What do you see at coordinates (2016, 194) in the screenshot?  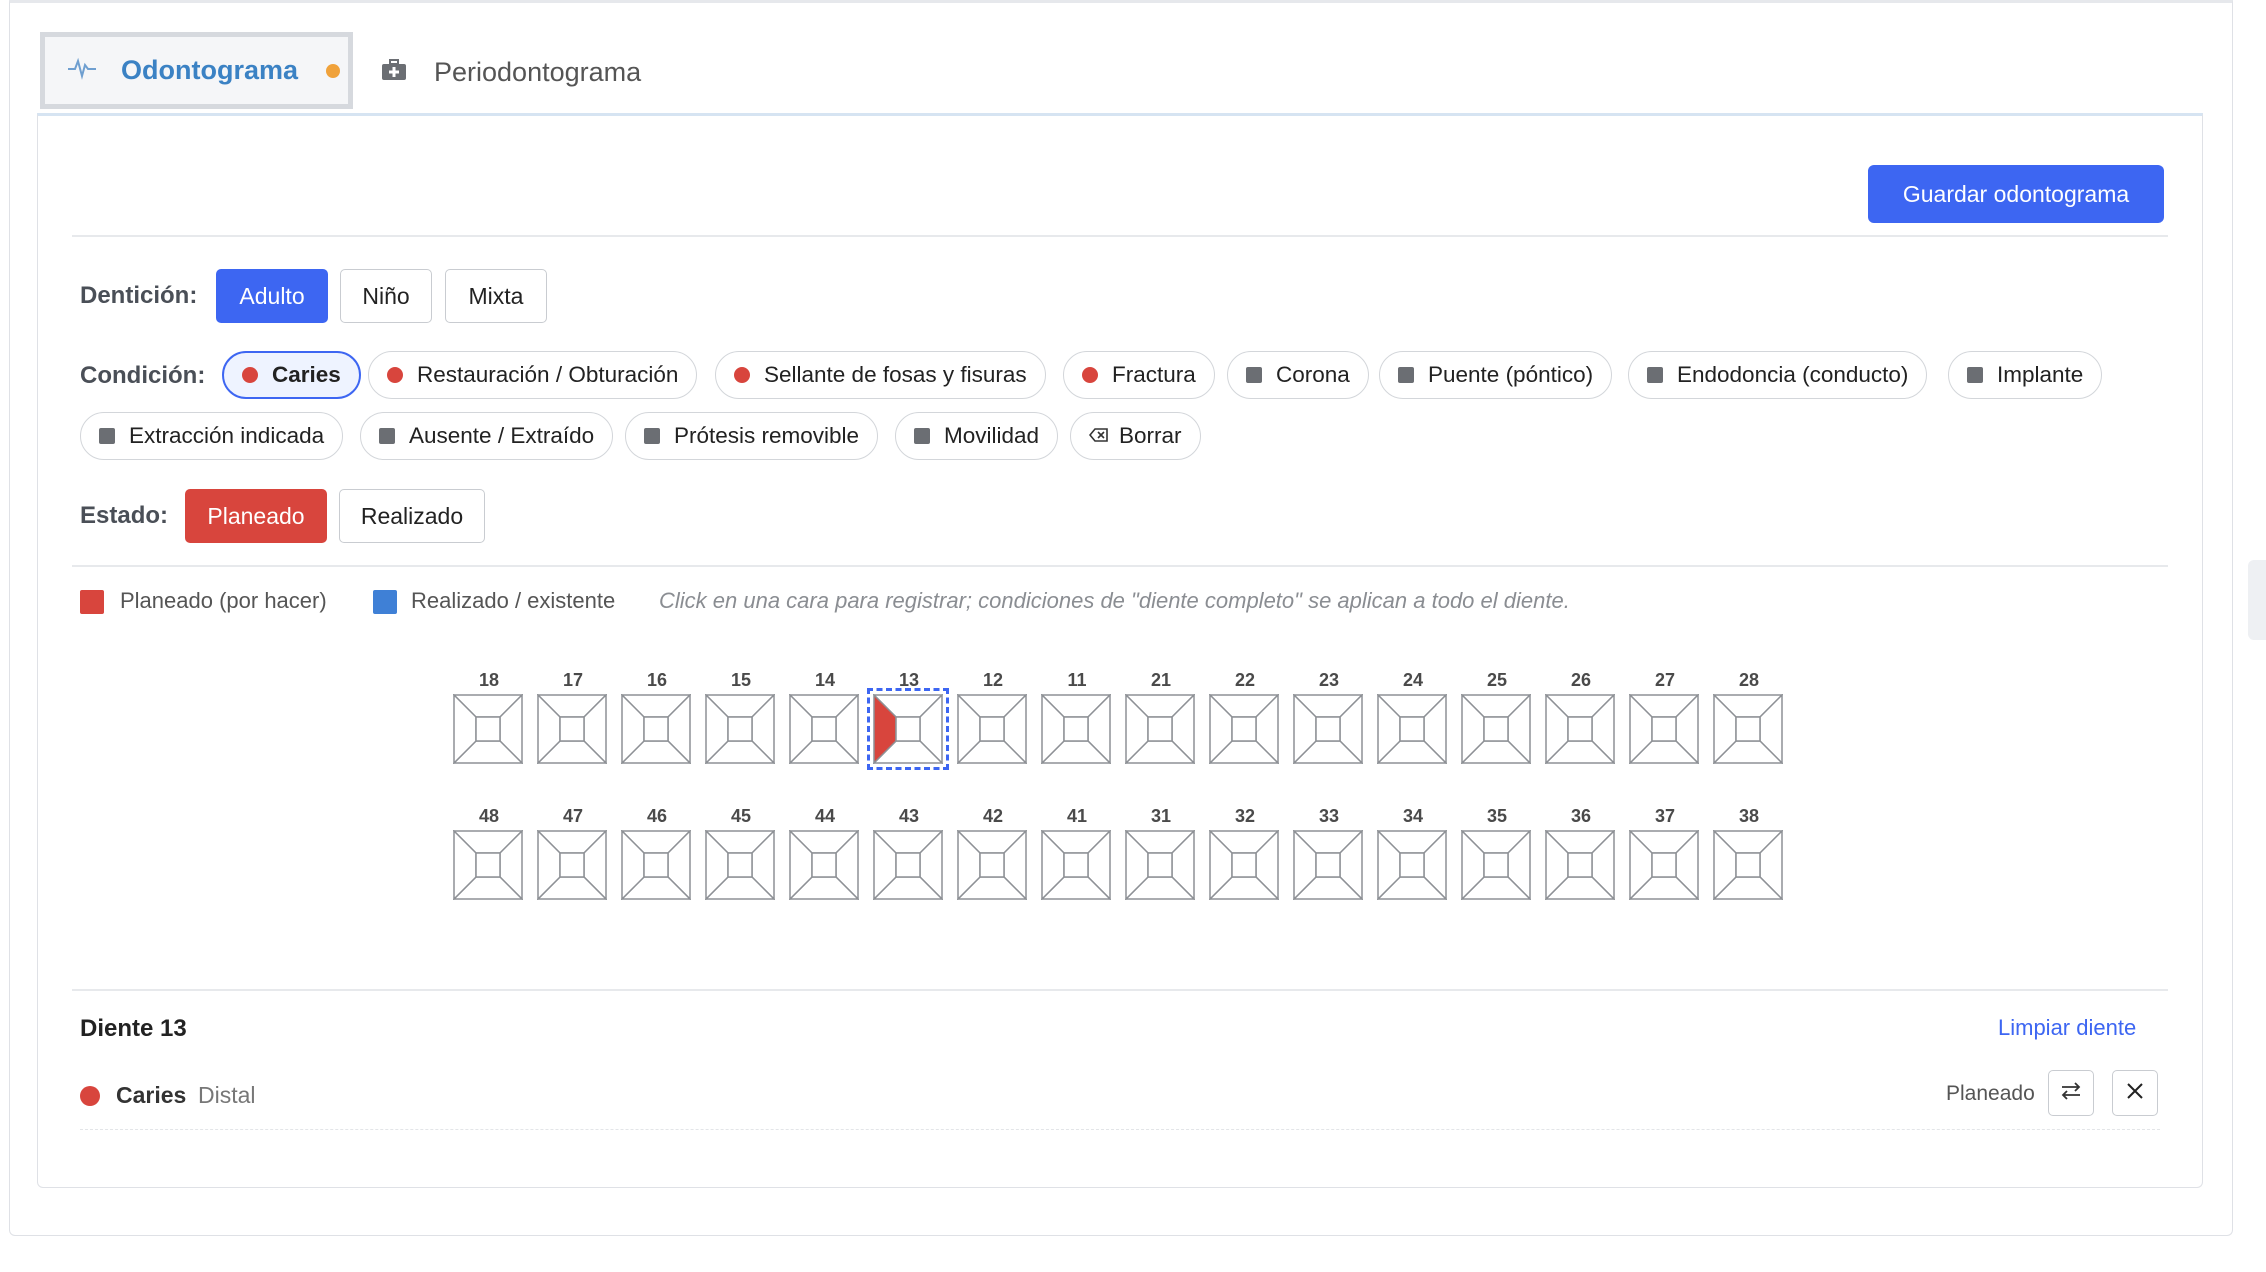 I see `save-odontogram-button: Guardar odontograma` at bounding box center [2016, 194].